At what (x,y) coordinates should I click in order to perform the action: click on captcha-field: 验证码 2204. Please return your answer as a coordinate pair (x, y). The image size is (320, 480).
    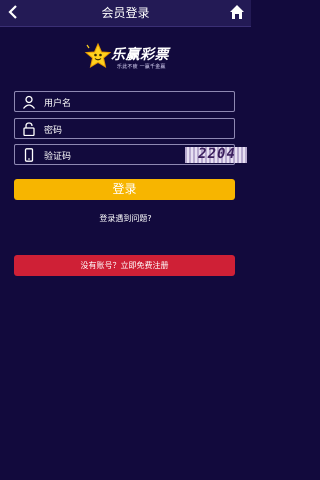
    Looking at the image, I should click on (130, 154).